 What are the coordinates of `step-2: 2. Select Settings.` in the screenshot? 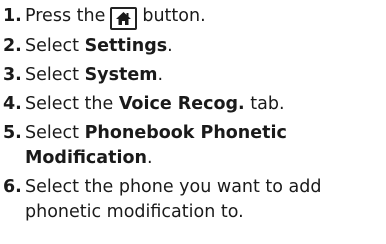 It's located at (194, 46).